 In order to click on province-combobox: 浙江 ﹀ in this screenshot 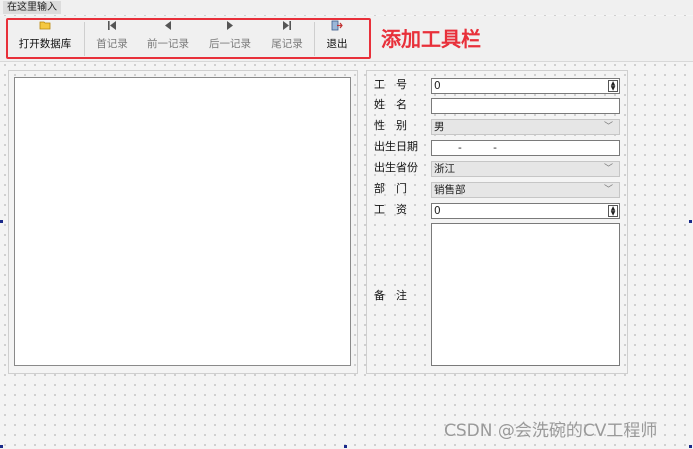, I will do `click(525, 169)`.